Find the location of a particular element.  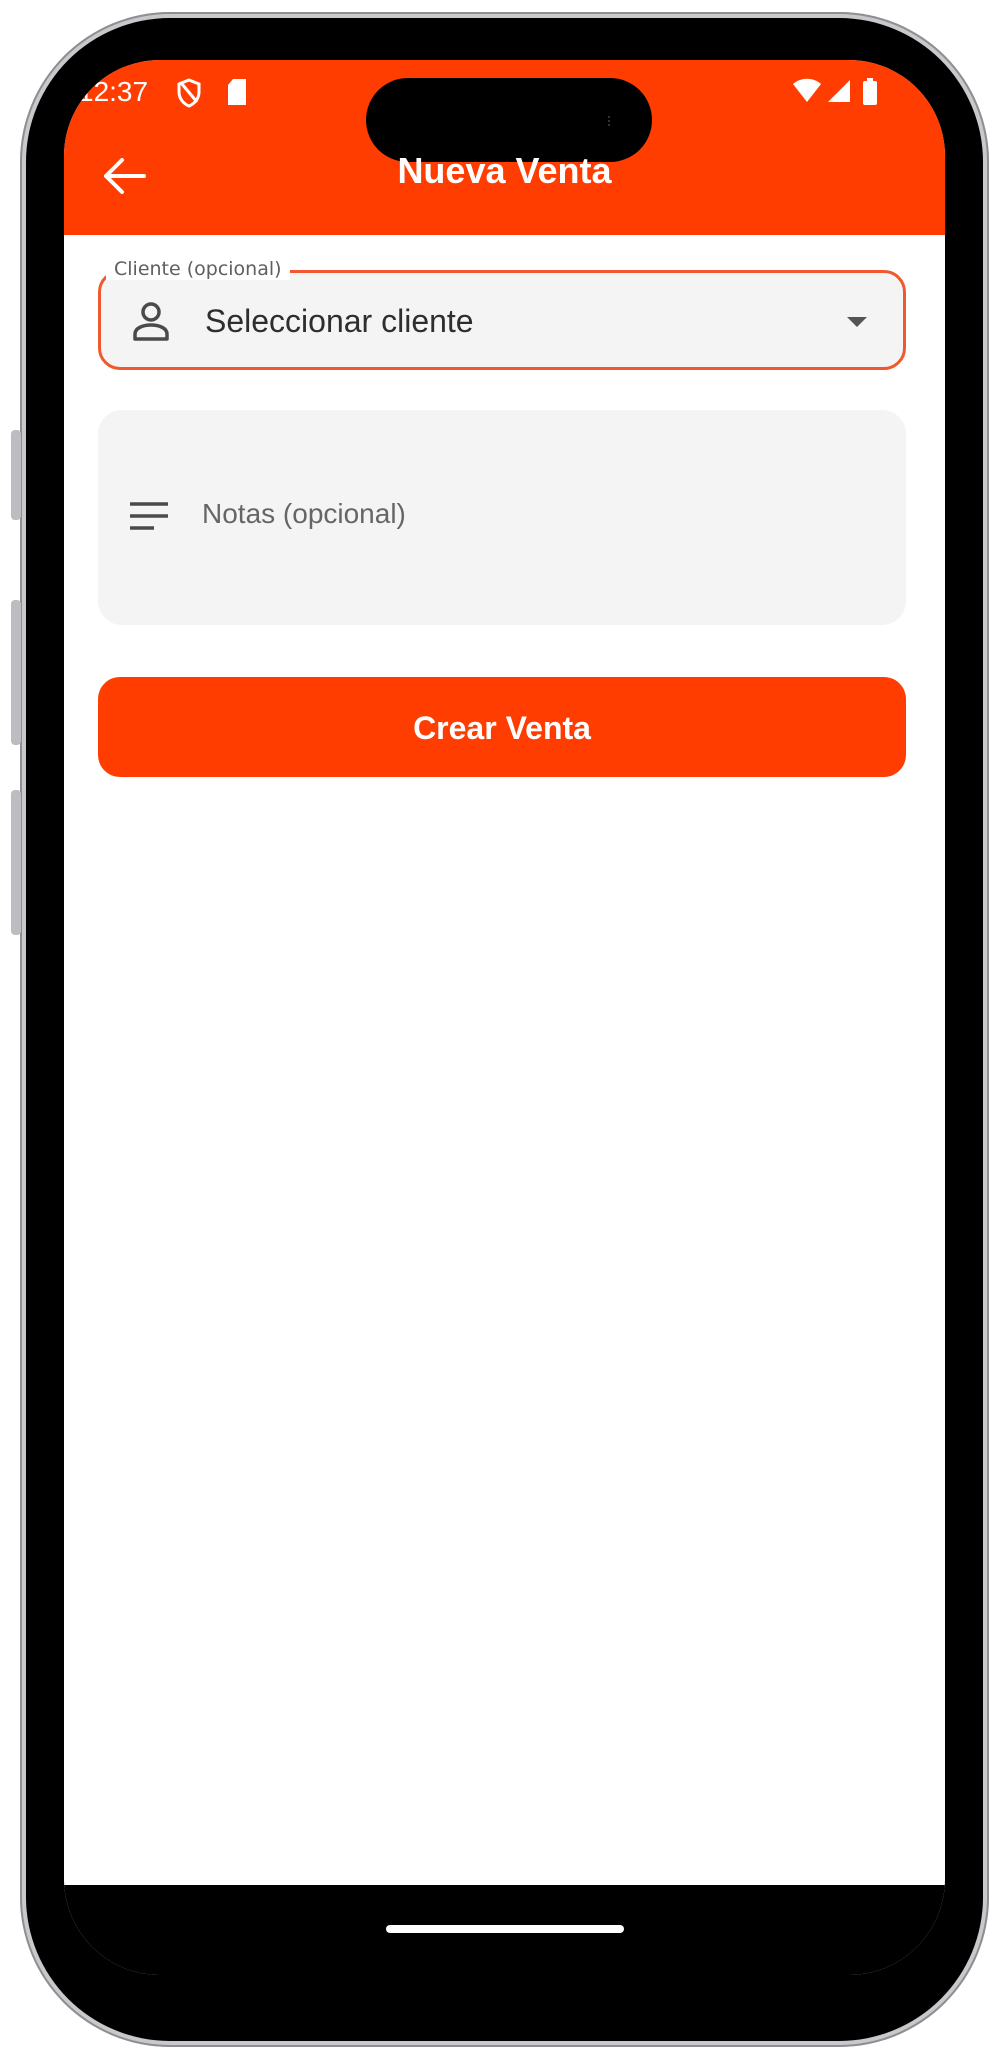

camera-lens is located at coordinates (611, 121).